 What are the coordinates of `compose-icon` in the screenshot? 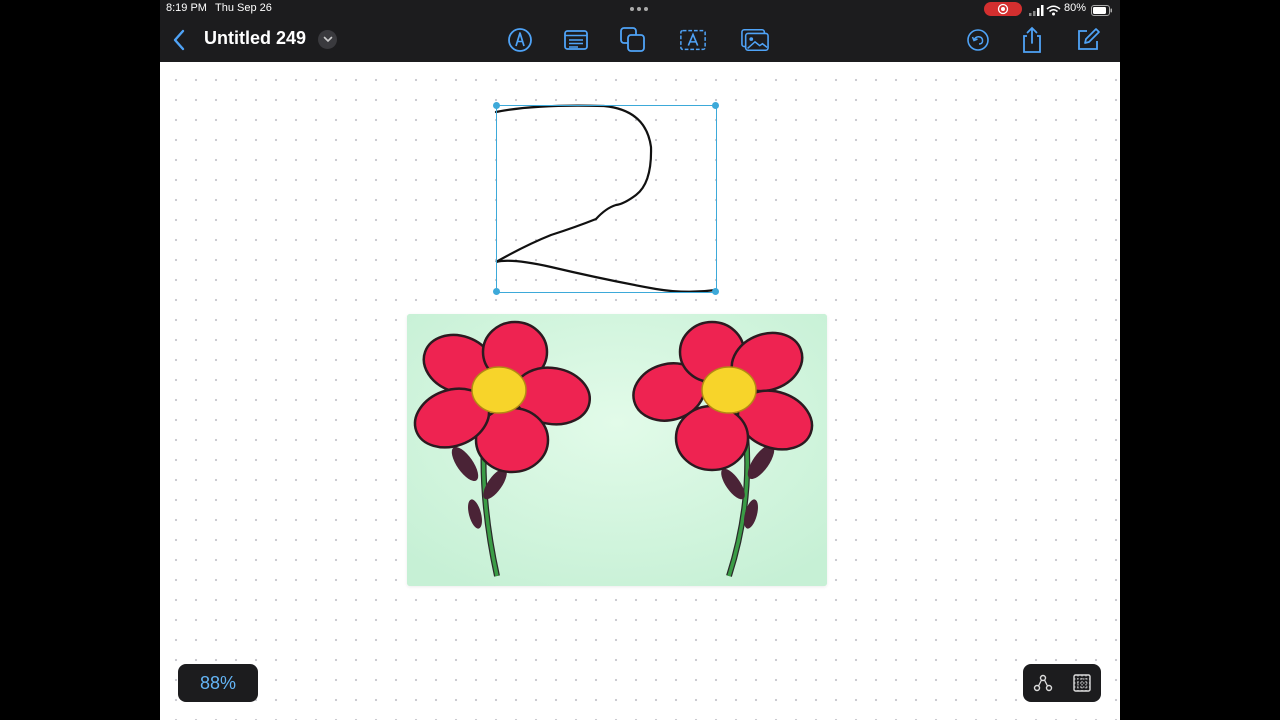 It's located at (1088, 40).